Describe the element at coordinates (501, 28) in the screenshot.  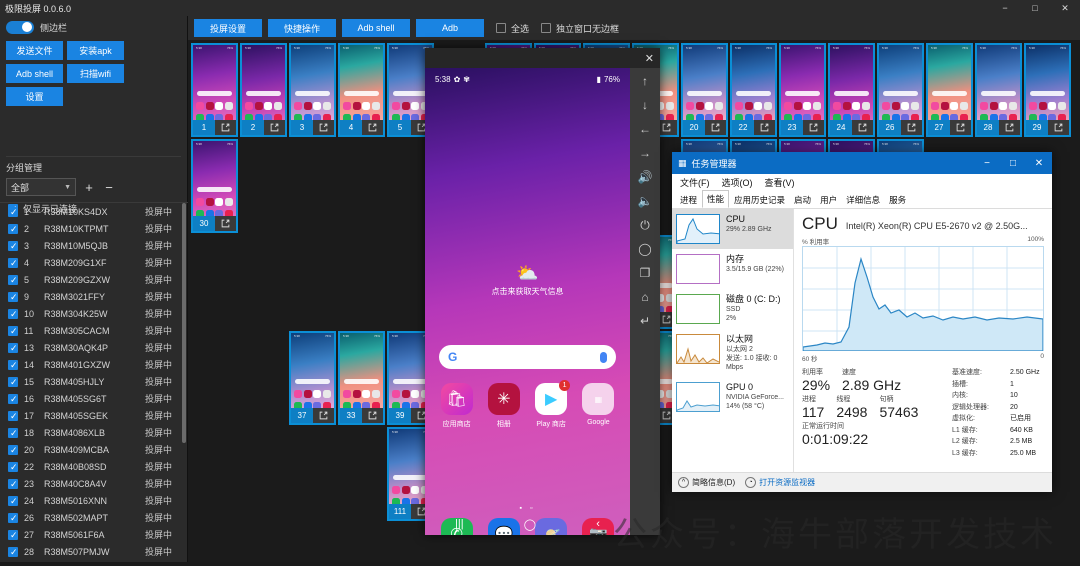
I see `select-all-checkbox` at that location.